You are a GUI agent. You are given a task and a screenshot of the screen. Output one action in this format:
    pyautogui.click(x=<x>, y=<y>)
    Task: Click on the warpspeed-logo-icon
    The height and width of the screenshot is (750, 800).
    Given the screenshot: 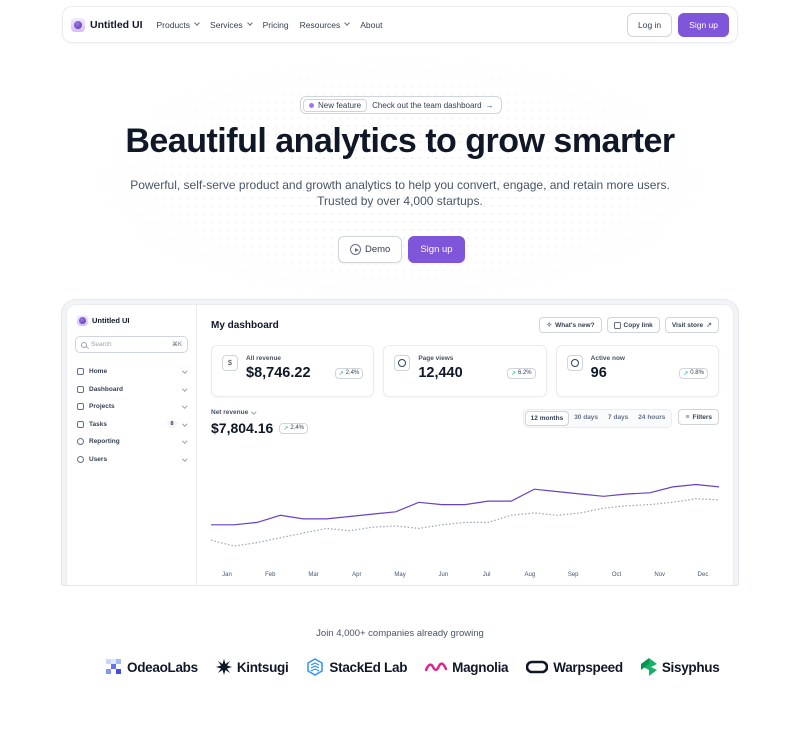 What is the action you would take?
    pyautogui.click(x=537, y=667)
    